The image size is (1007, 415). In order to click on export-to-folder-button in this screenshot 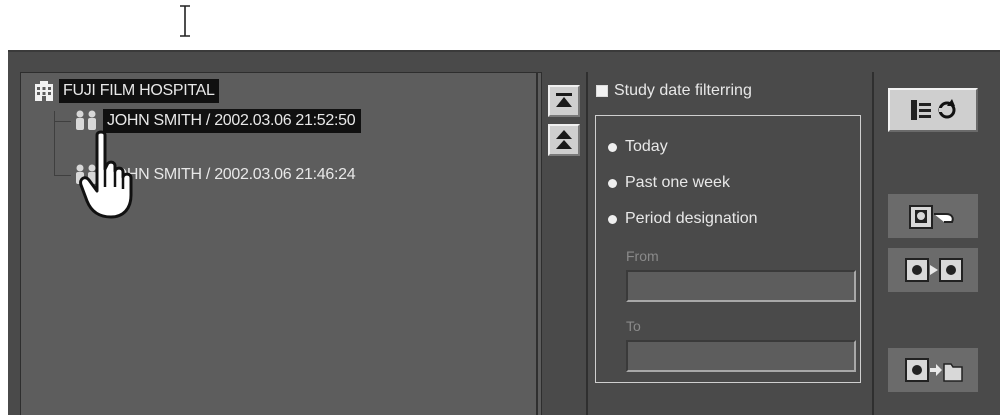, I will do `click(933, 370)`.